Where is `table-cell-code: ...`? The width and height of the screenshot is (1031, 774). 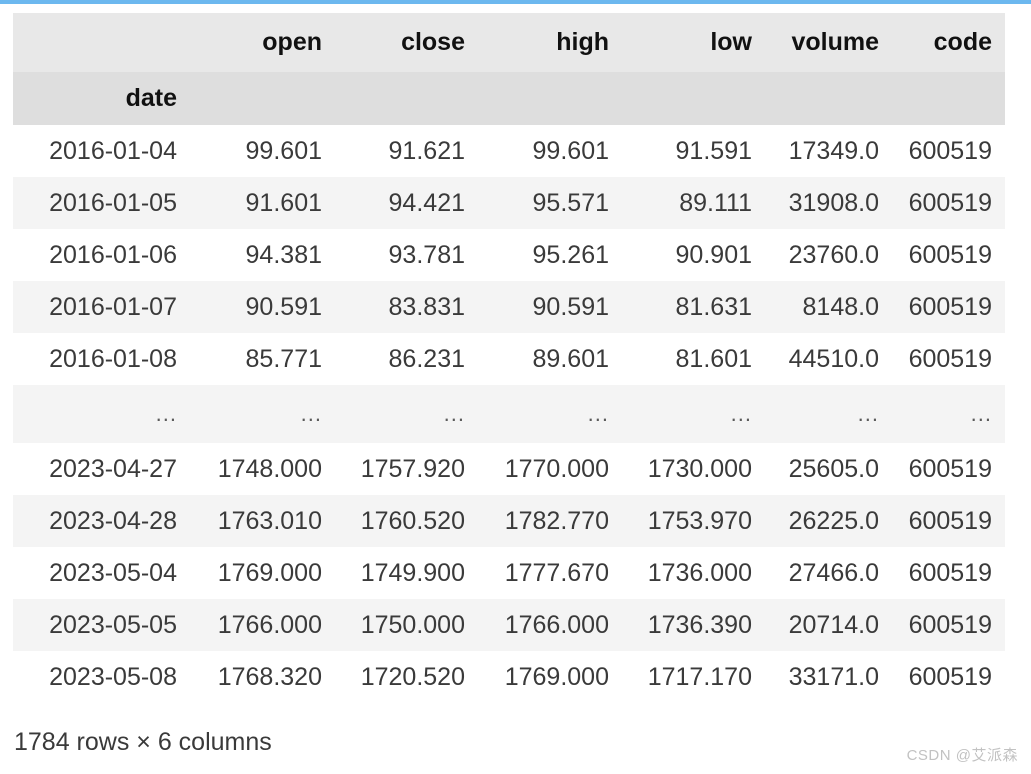
table-cell-code: ... is located at coordinates (948, 414).